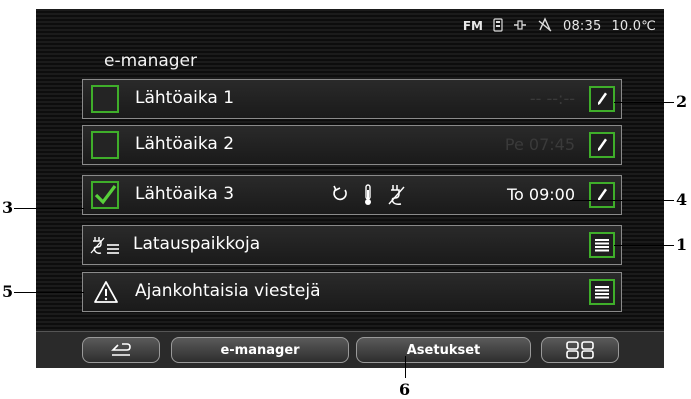 The image size is (691, 399). I want to click on phone-battery-icon, so click(498, 26).